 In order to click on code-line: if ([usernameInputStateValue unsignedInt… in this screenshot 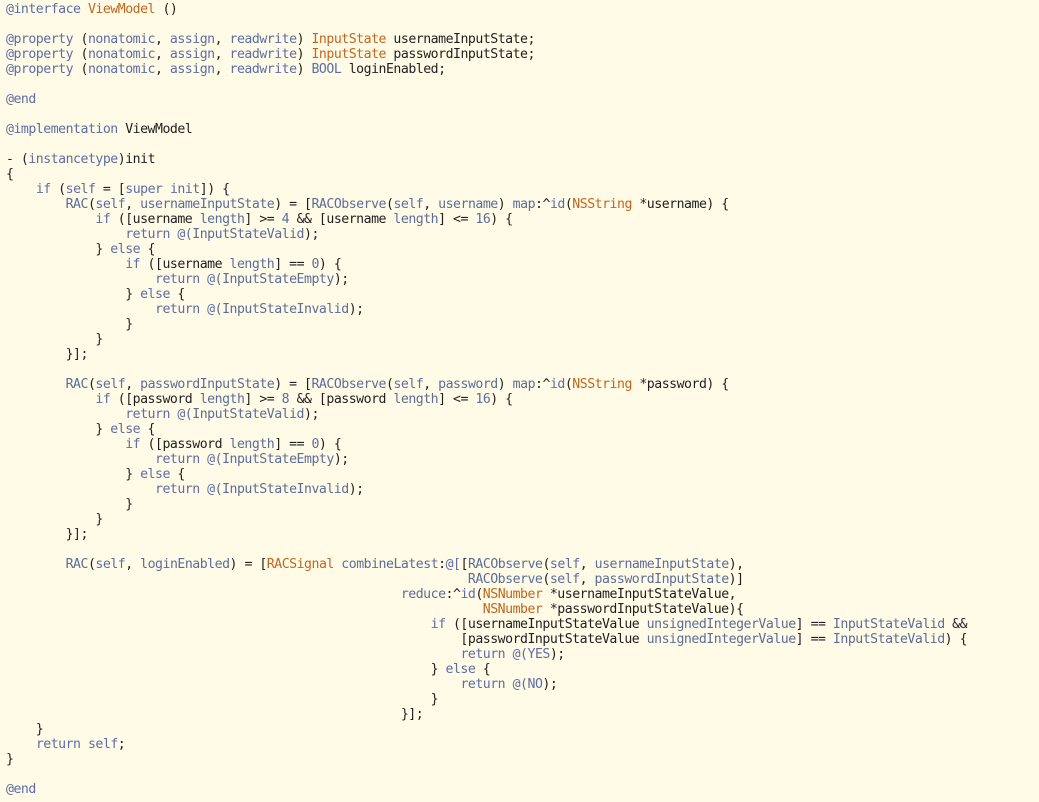, I will do `click(487, 624)`.